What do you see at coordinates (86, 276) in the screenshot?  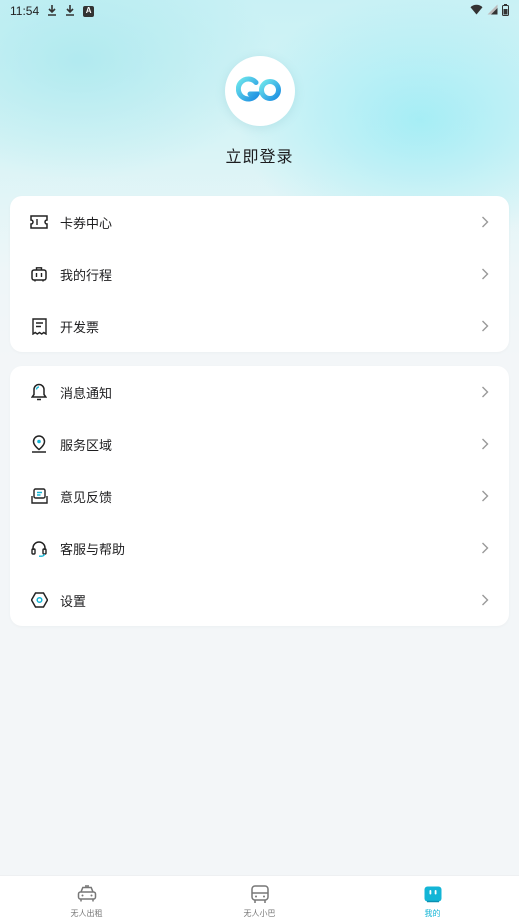 I see `menu-item-label: 我的行程` at bounding box center [86, 276].